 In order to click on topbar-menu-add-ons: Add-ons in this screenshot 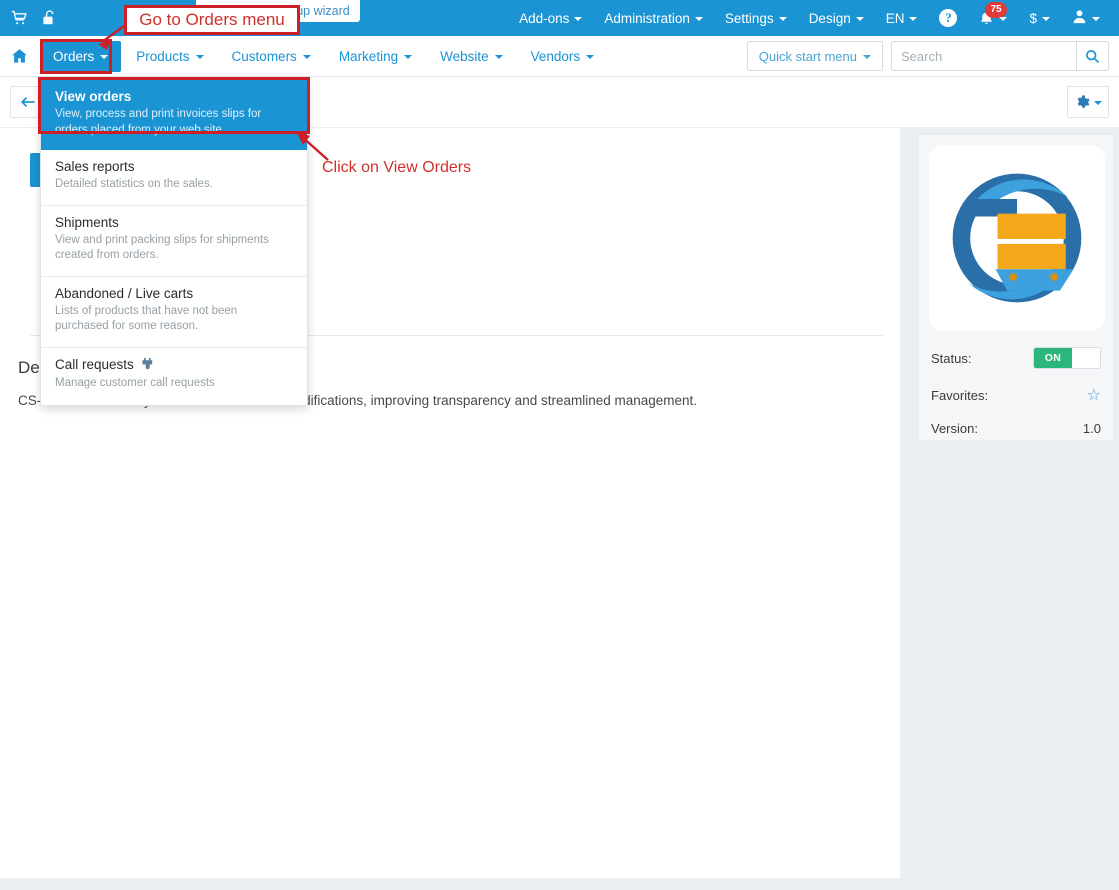, I will do `click(550, 18)`.